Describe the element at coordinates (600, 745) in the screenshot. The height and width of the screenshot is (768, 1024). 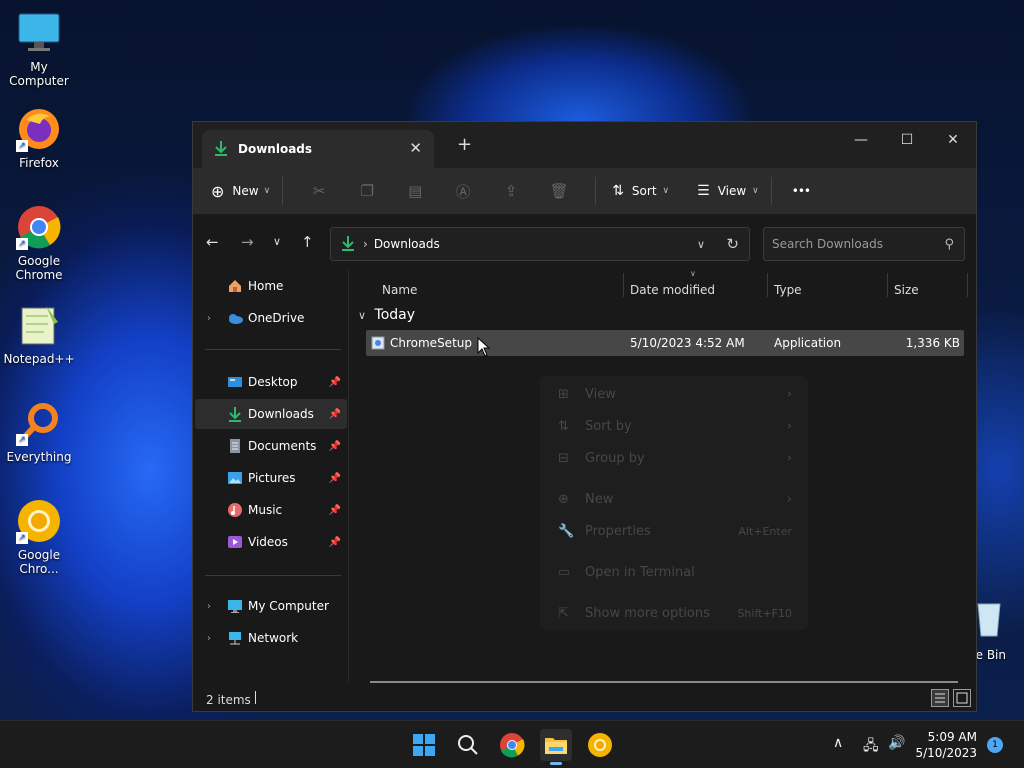
I see `taskbar-chrome-canary` at that location.